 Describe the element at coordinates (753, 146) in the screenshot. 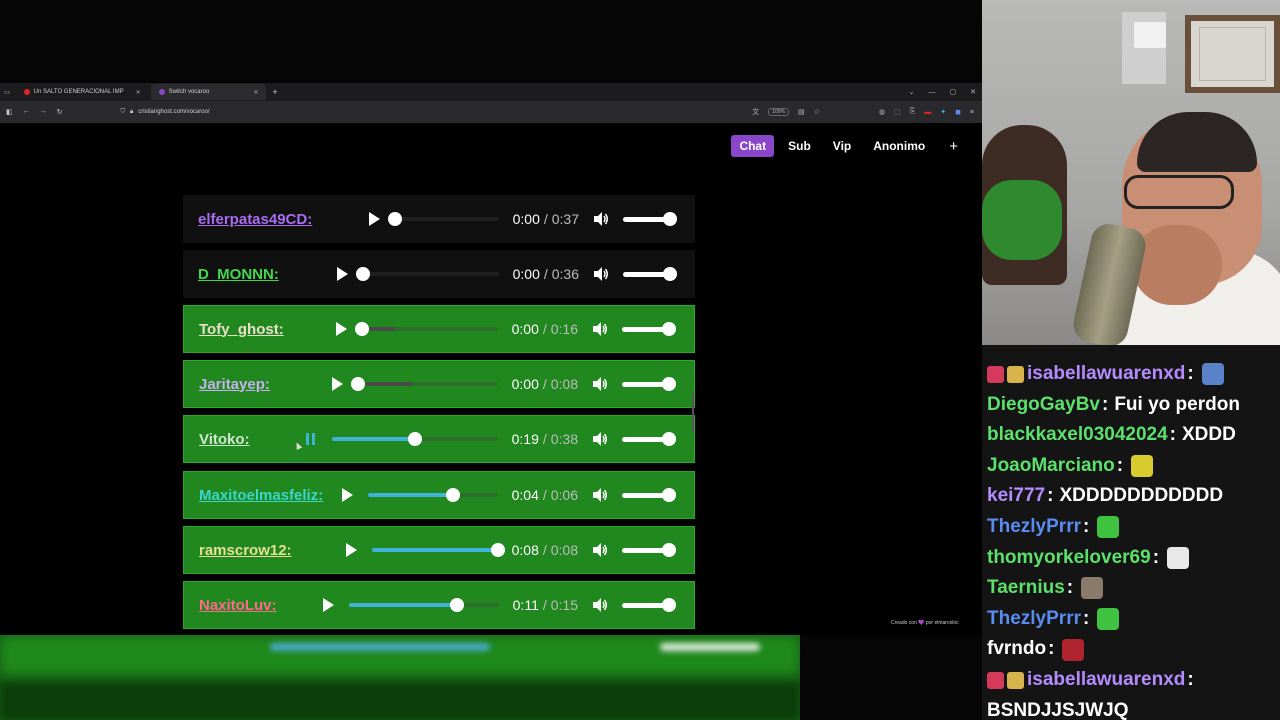

I see `pill-chat: Chat` at that location.